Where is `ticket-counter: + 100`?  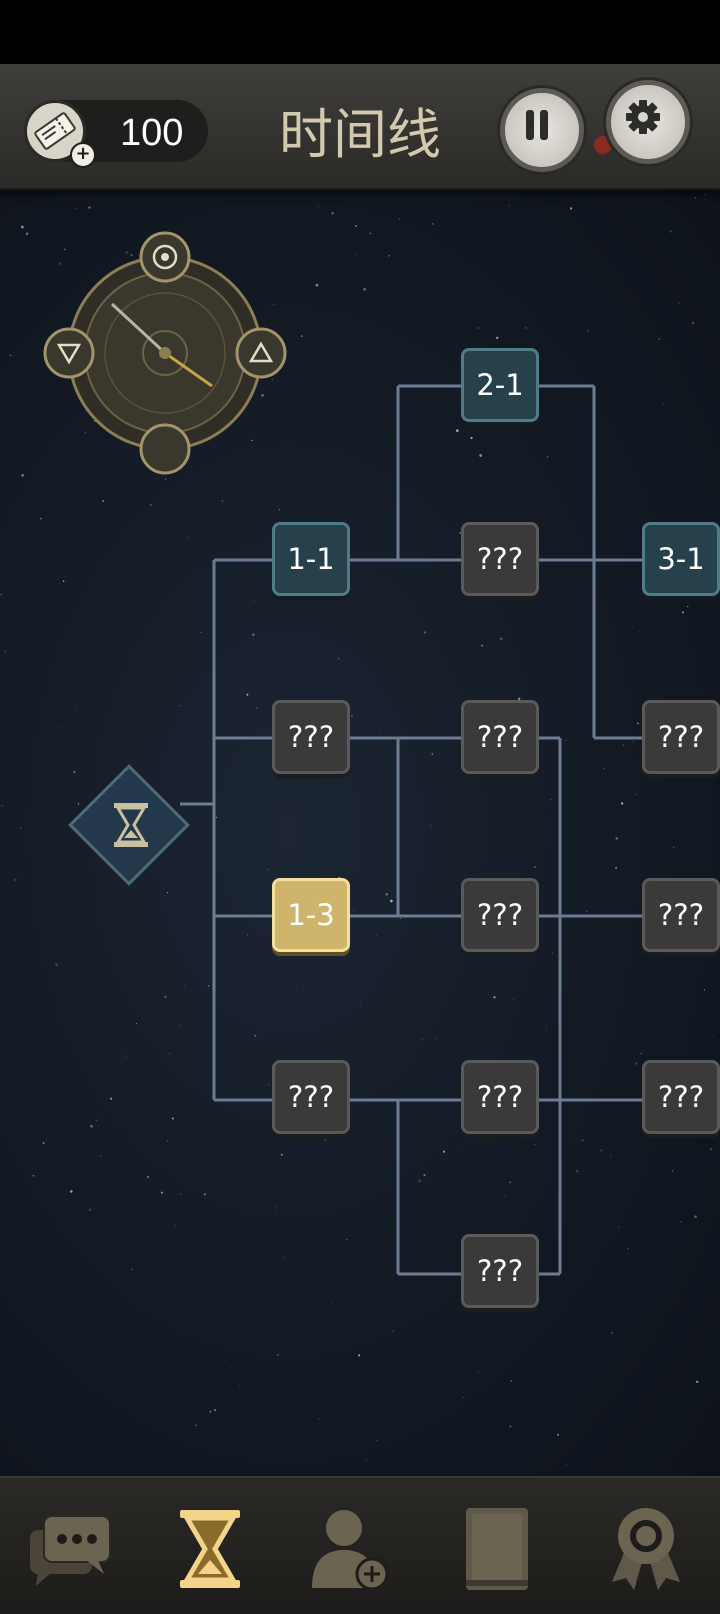
ticket-counter: + 100 is located at coordinates (116, 134).